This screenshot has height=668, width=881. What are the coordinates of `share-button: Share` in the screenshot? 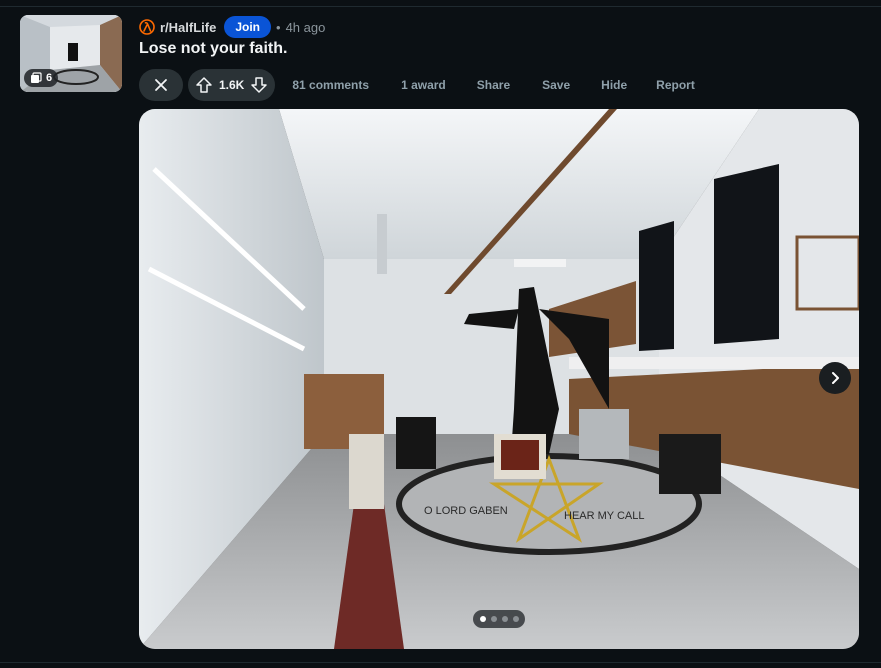 It's located at (493, 85).